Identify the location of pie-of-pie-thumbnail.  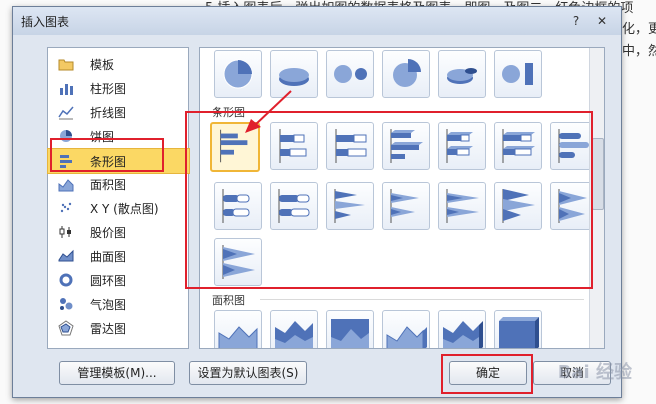
(350, 74).